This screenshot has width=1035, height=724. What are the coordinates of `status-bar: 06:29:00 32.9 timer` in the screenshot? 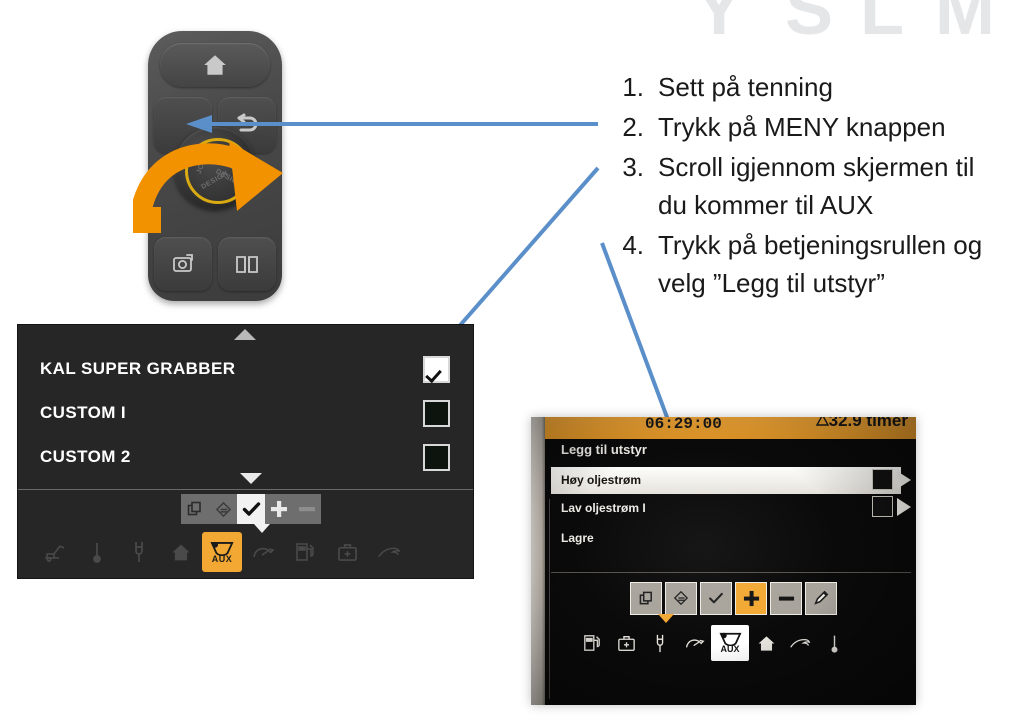 It's located at (730, 428).